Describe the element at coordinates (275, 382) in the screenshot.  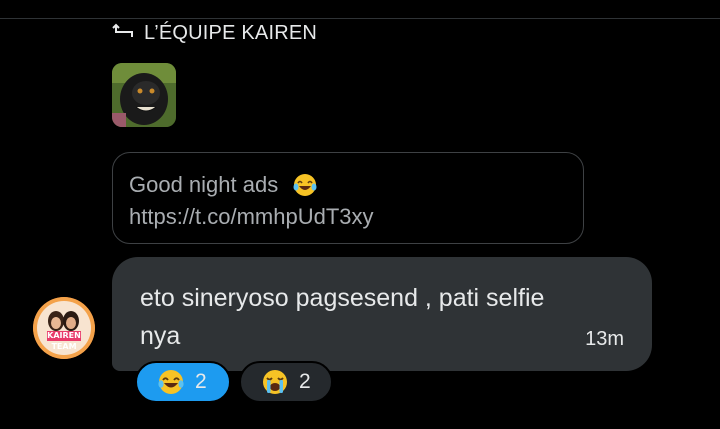
I see `loudly-crying-icon` at that location.